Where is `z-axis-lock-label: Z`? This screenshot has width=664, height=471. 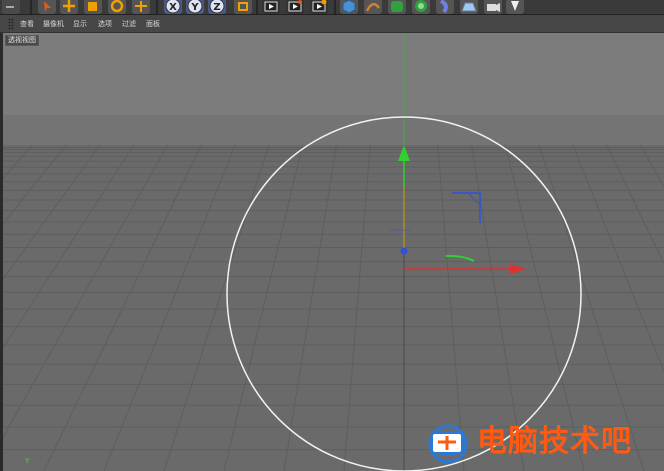 z-axis-lock-label: Z is located at coordinates (216, 7).